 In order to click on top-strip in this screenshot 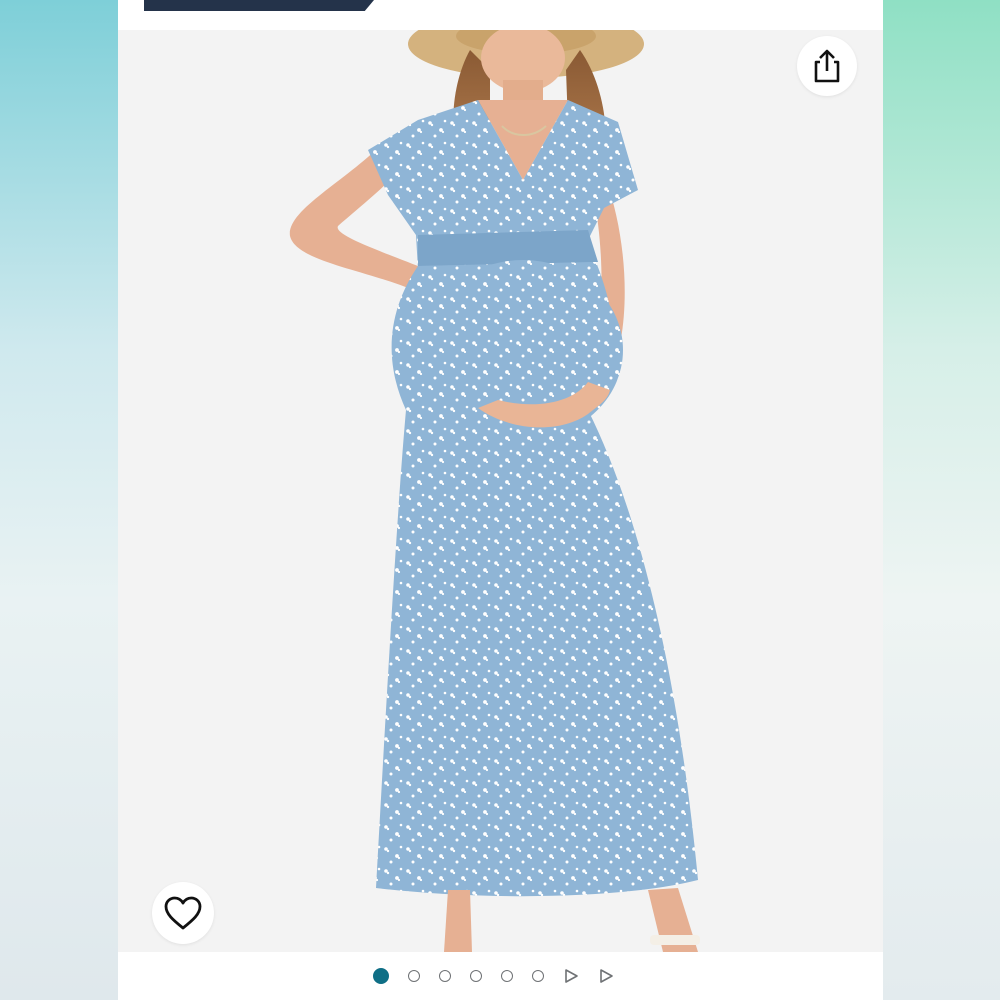, I will do `click(500, 15)`.